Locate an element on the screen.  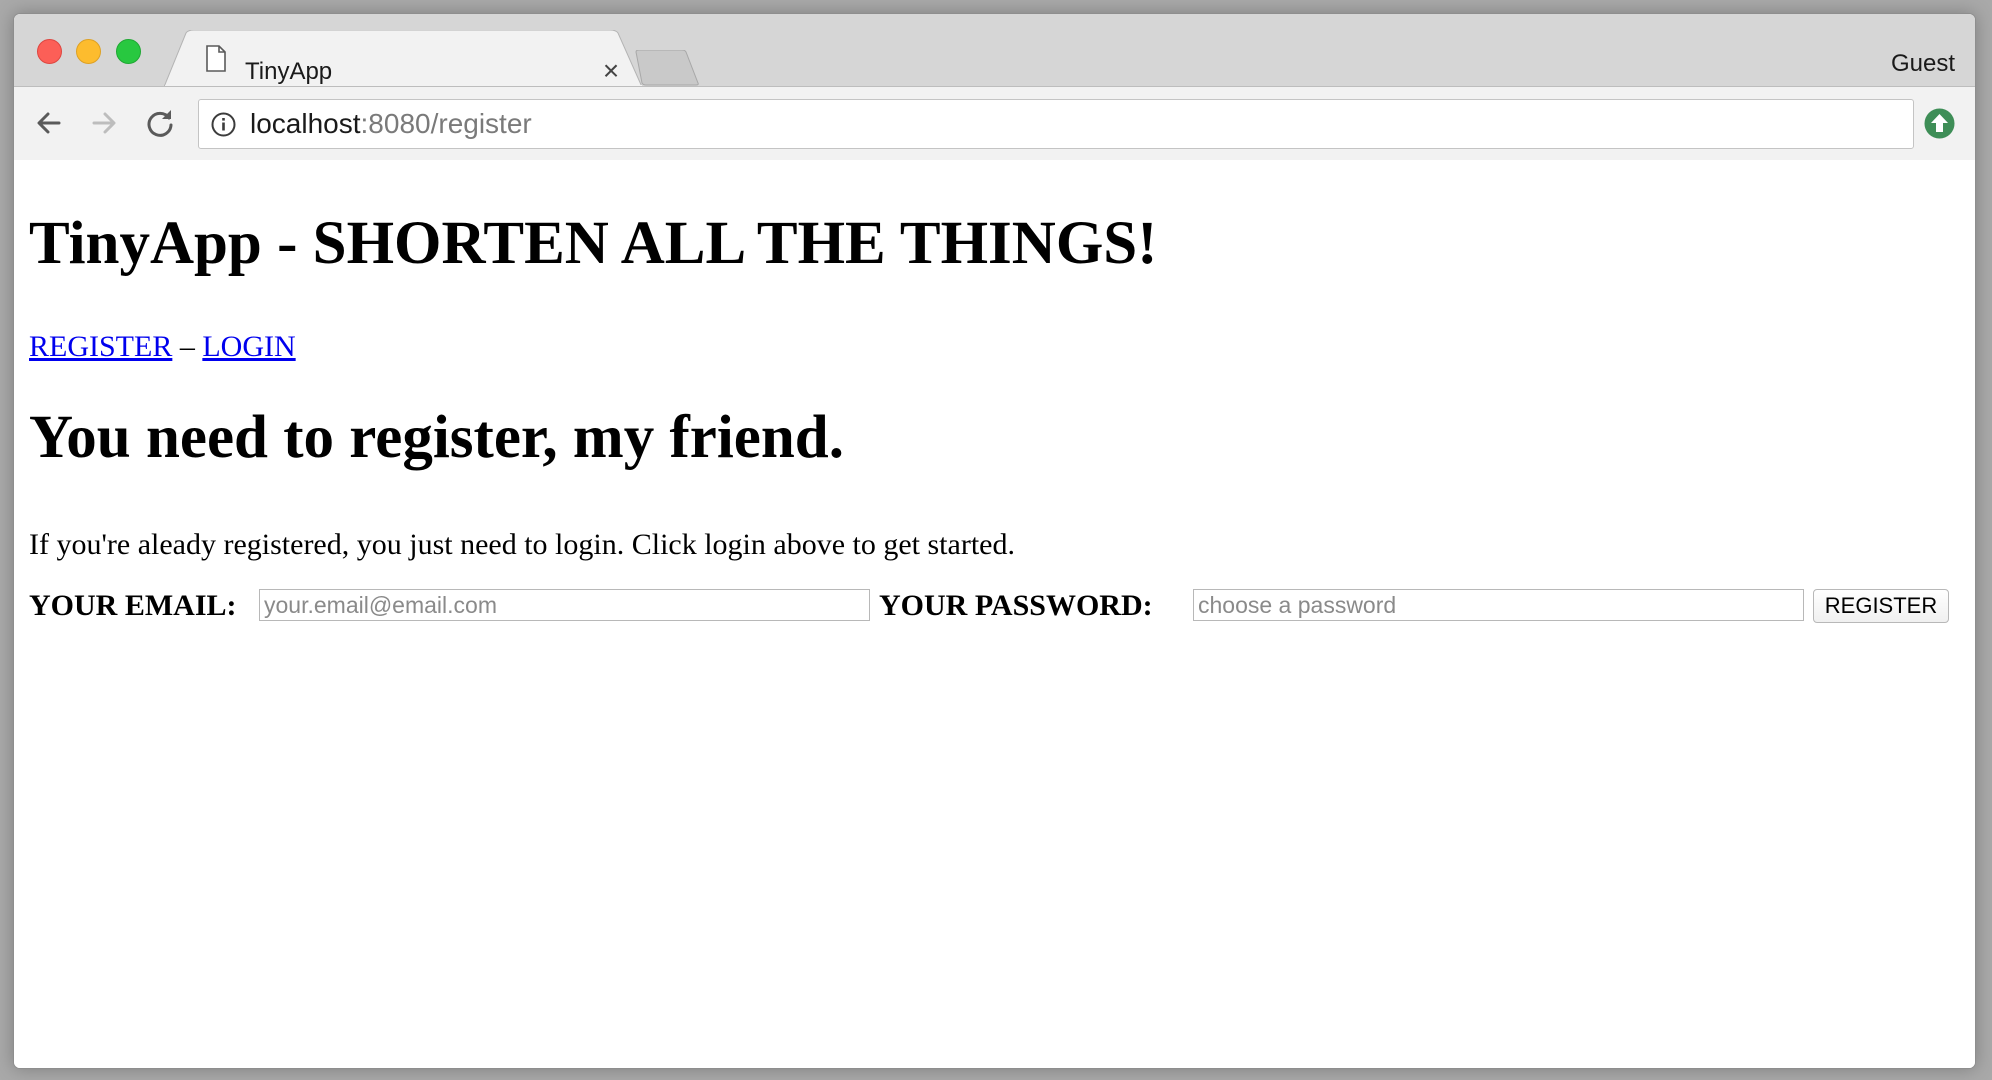
email-label: YOUR EMAIL: is located at coordinates (133, 605).